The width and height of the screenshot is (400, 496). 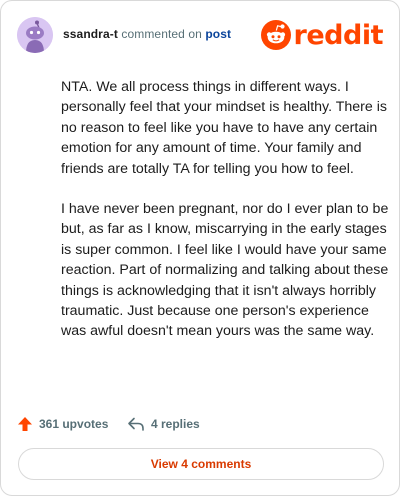 What do you see at coordinates (201, 464) in the screenshot?
I see `view-comments-button: View 4 comments` at bounding box center [201, 464].